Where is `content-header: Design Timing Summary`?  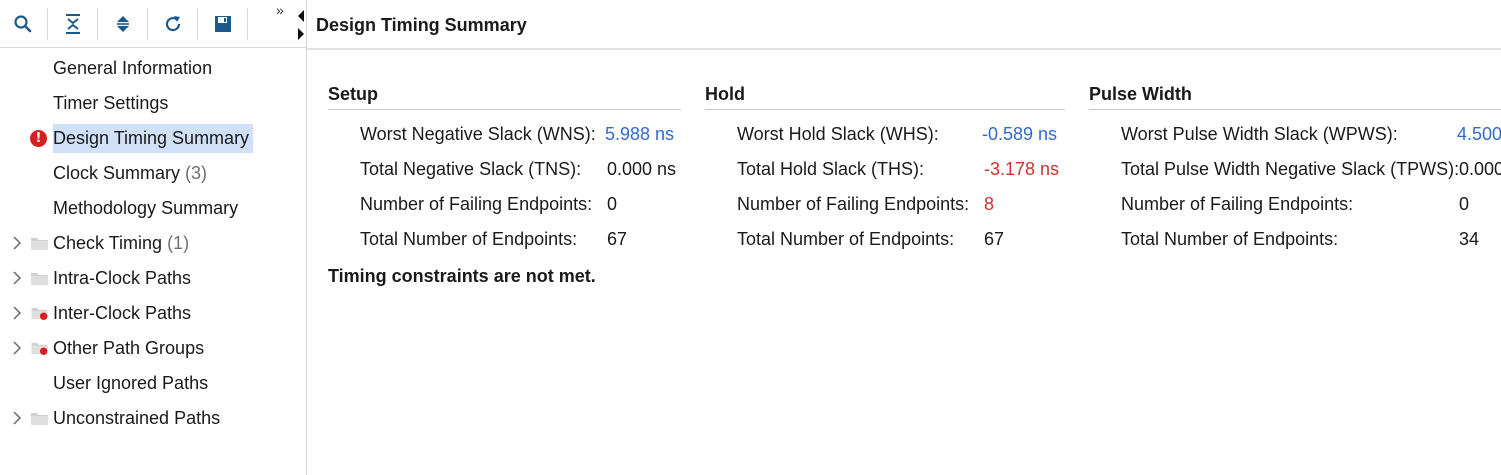
content-header: Design Timing Summary is located at coordinates (904, 25).